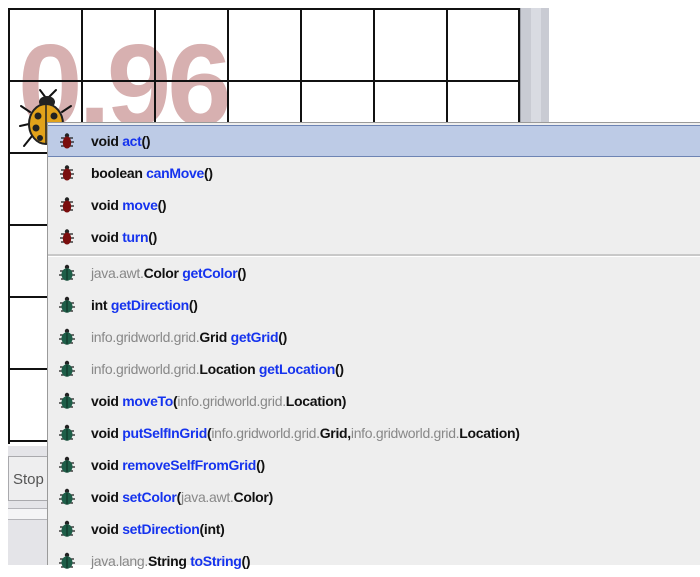  I want to click on menu-item-getcolor: java.awt. Color getColor(), so click(374, 273).